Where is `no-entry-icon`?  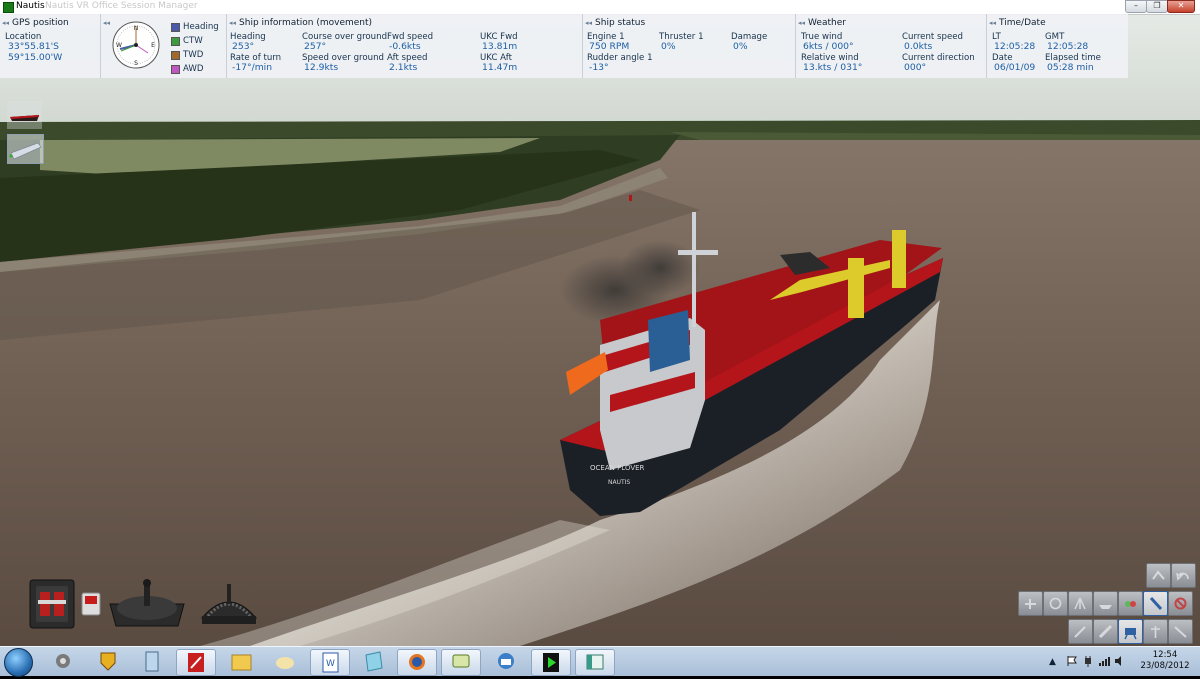 no-entry-icon is located at coordinates (1180, 603).